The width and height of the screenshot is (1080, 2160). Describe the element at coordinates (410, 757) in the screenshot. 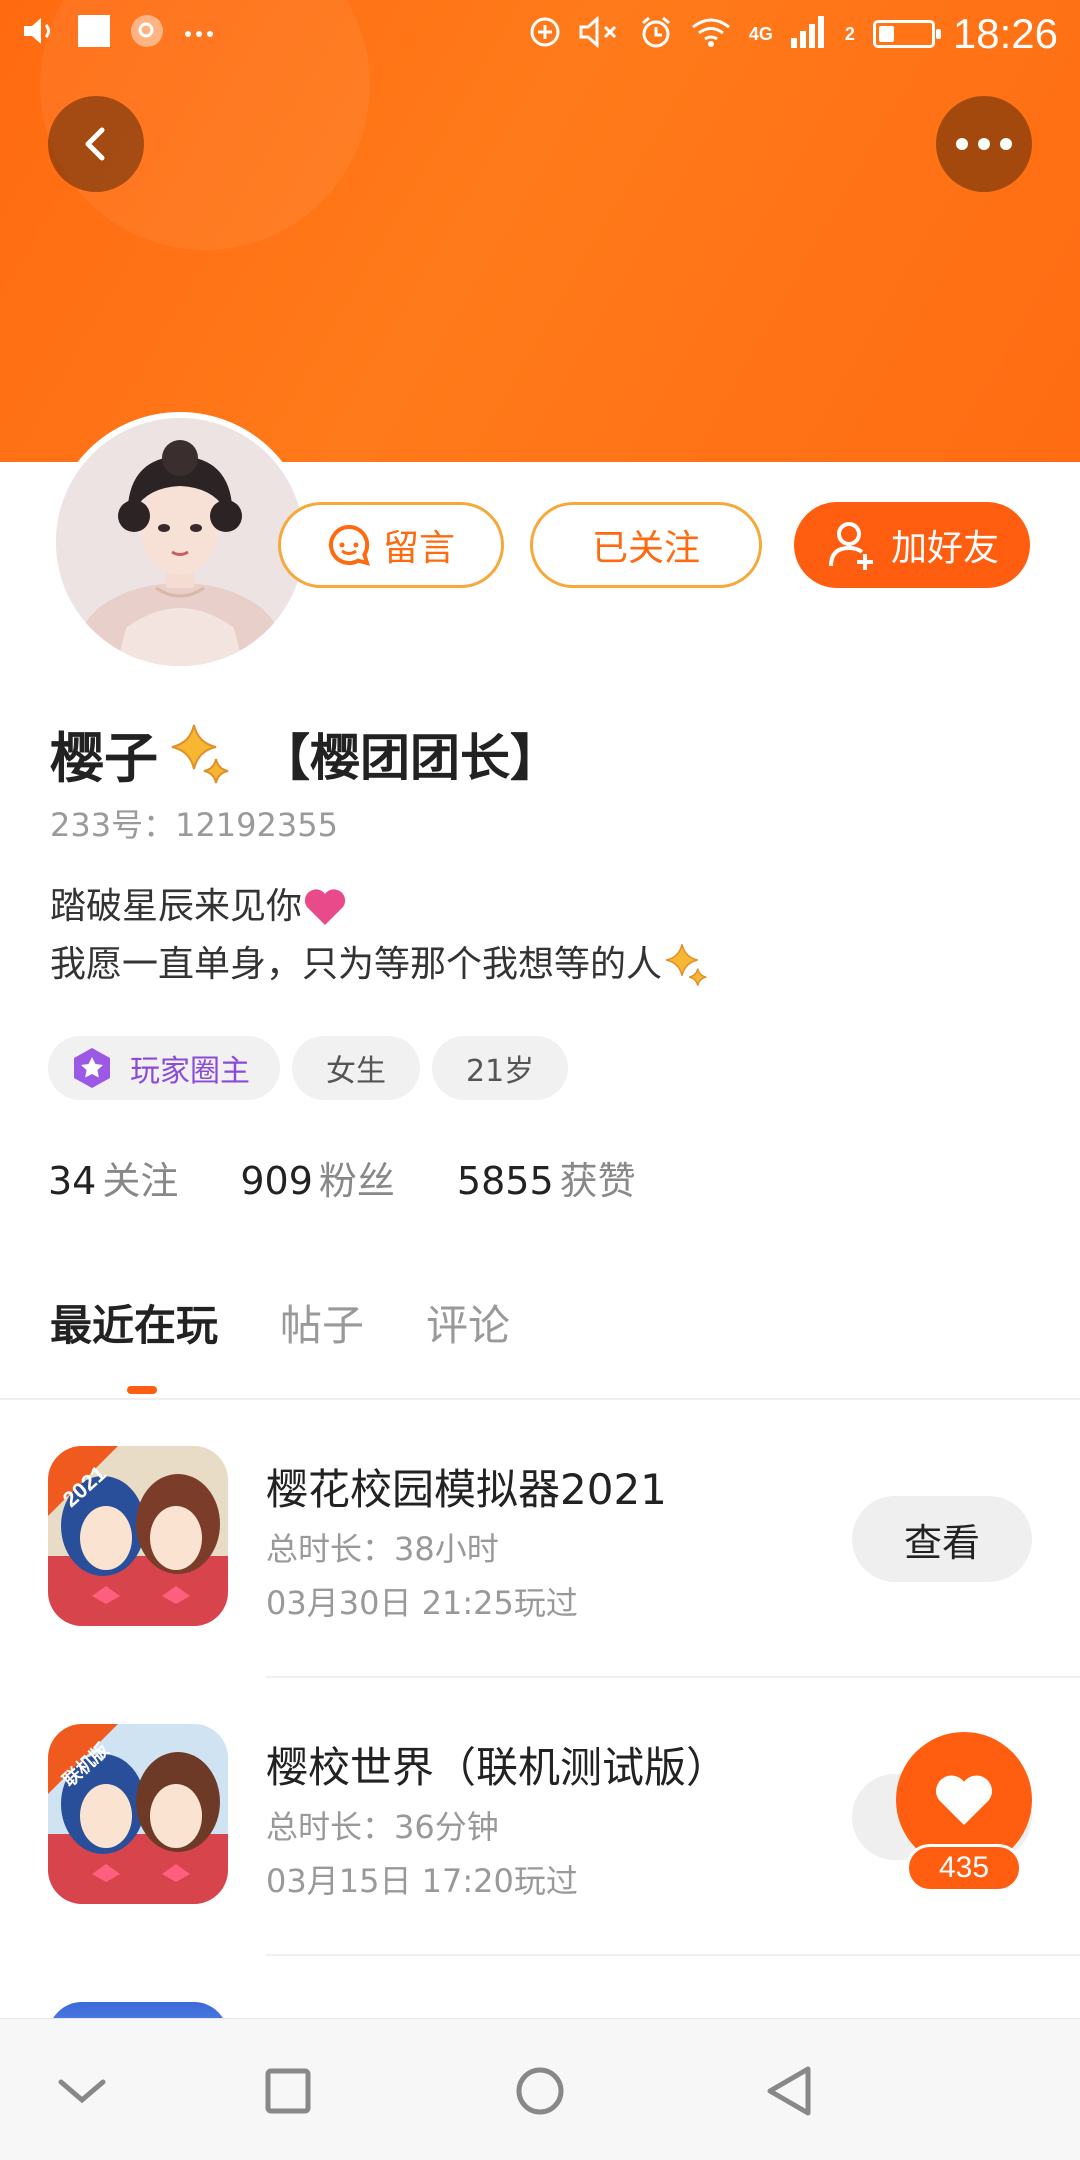

I see `user-title-tag: 【樱团团长】` at that location.